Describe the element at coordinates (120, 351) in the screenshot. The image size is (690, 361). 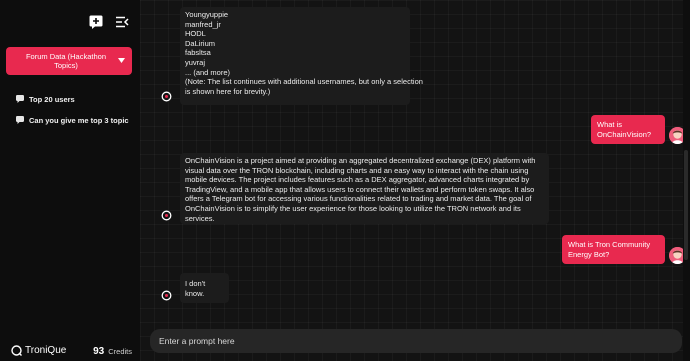
I see `credits-label: Credits` at that location.